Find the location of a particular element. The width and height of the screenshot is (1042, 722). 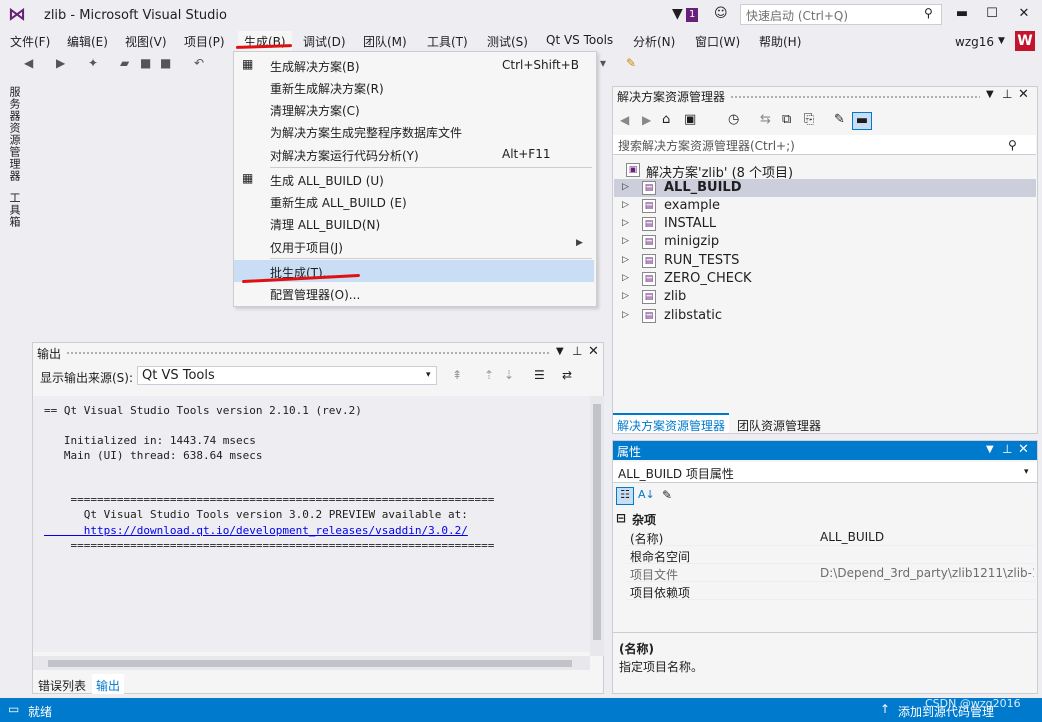

output-source-select: Qt VS Tools is located at coordinates (287, 375).